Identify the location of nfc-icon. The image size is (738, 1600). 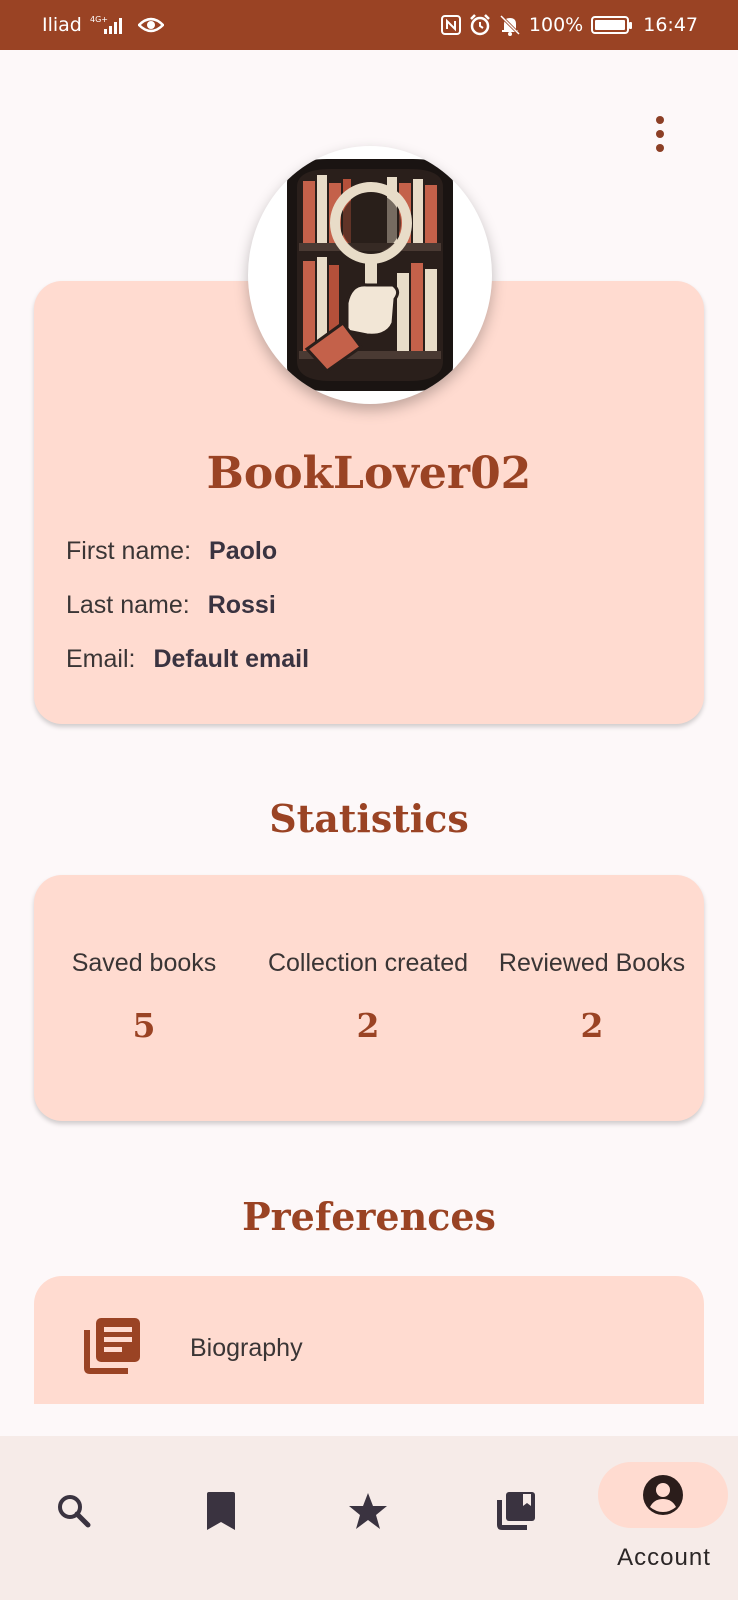
(450, 25).